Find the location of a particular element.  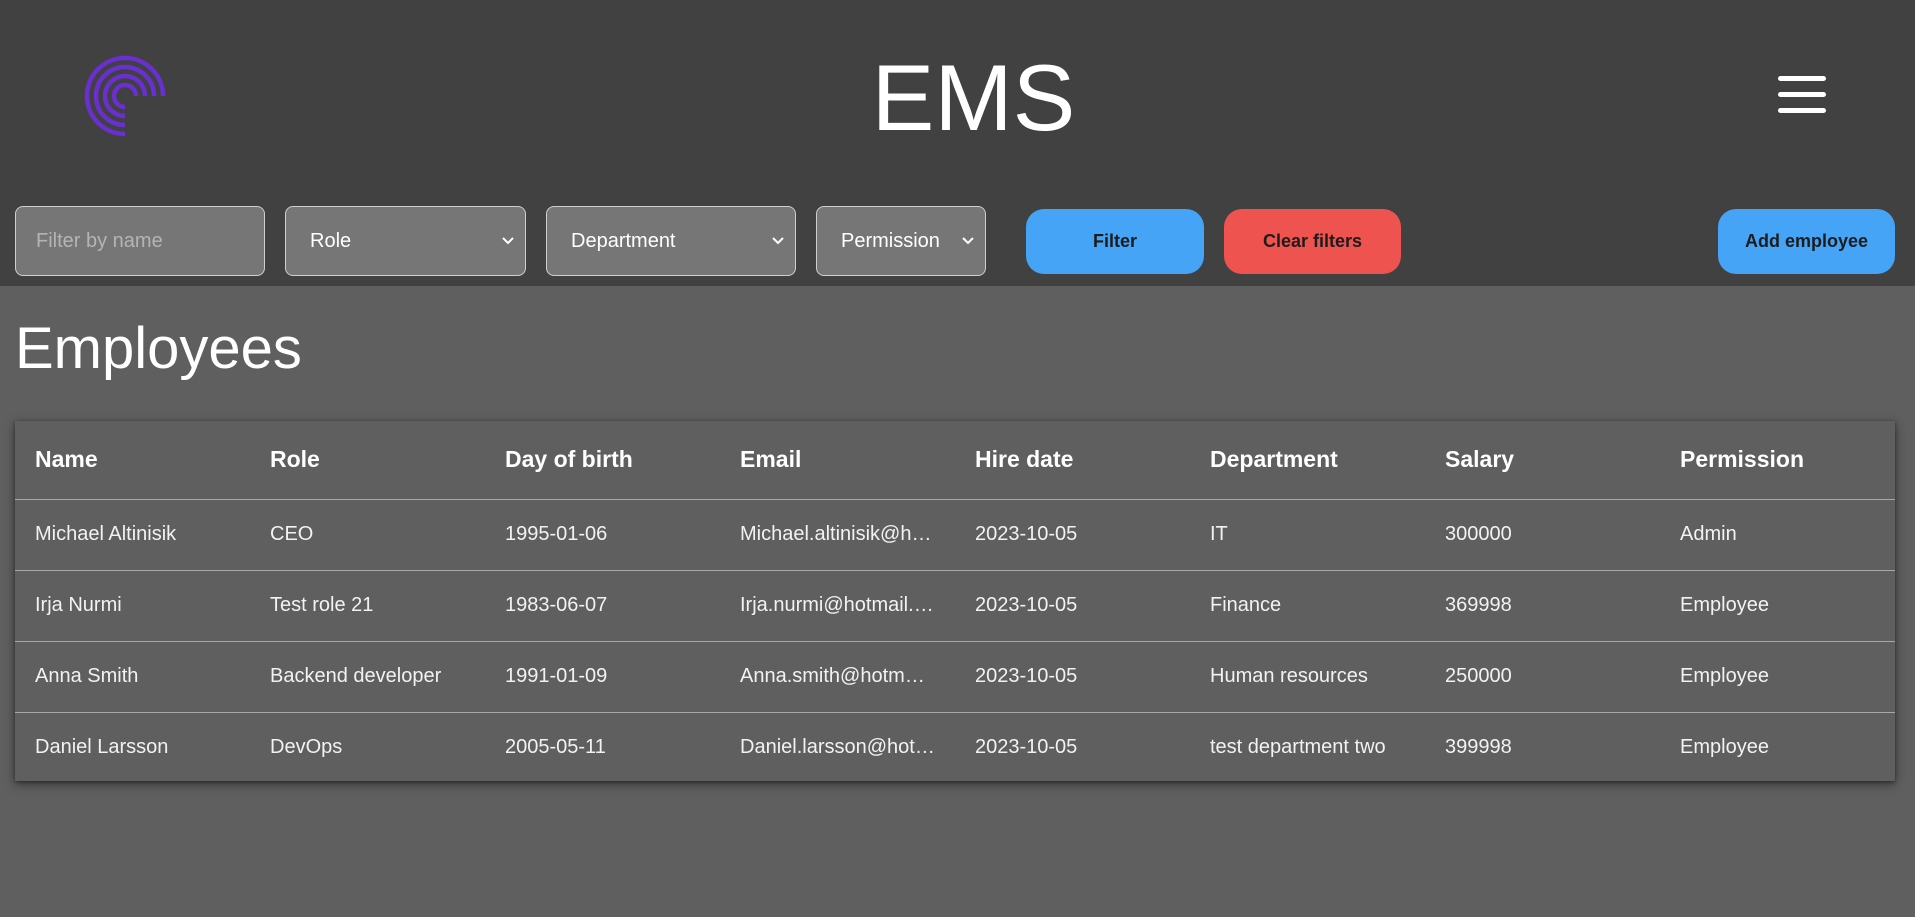

cell-salary: 300000 is located at coordinates (1542, 535).